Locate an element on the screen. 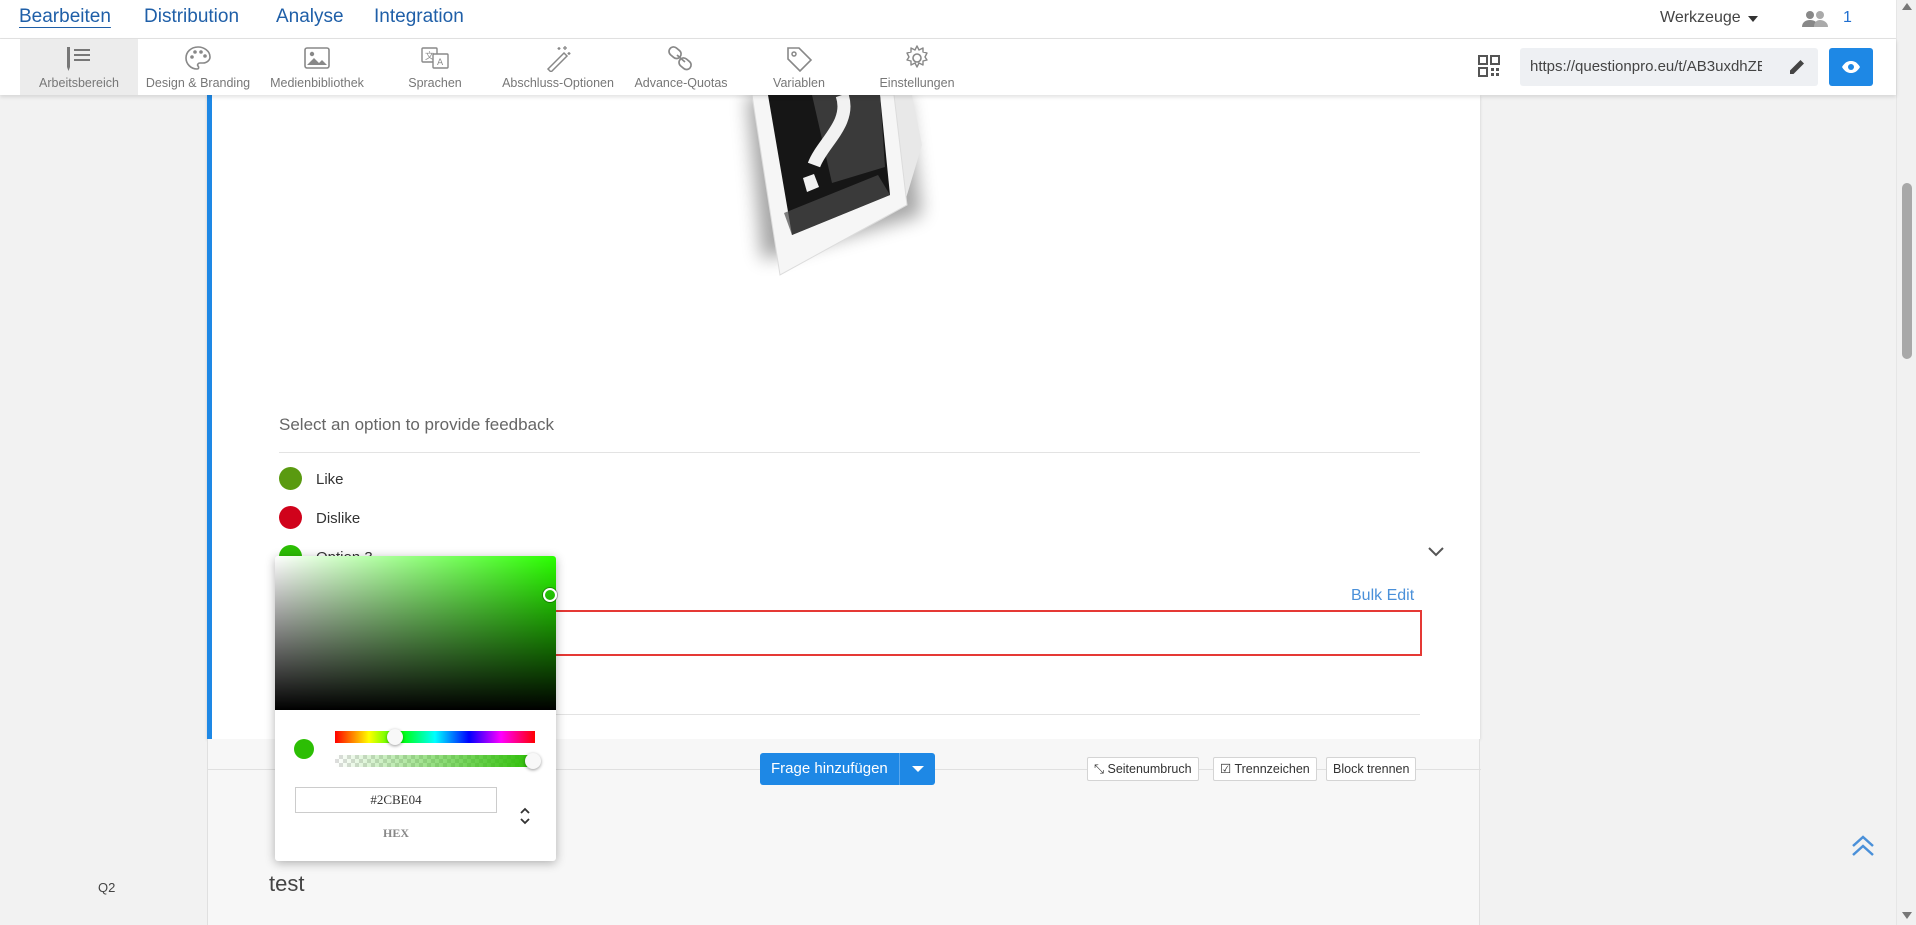  toolbar-item-medienbibliothek: Medienbibliothek is located at coordinates (317, 67).